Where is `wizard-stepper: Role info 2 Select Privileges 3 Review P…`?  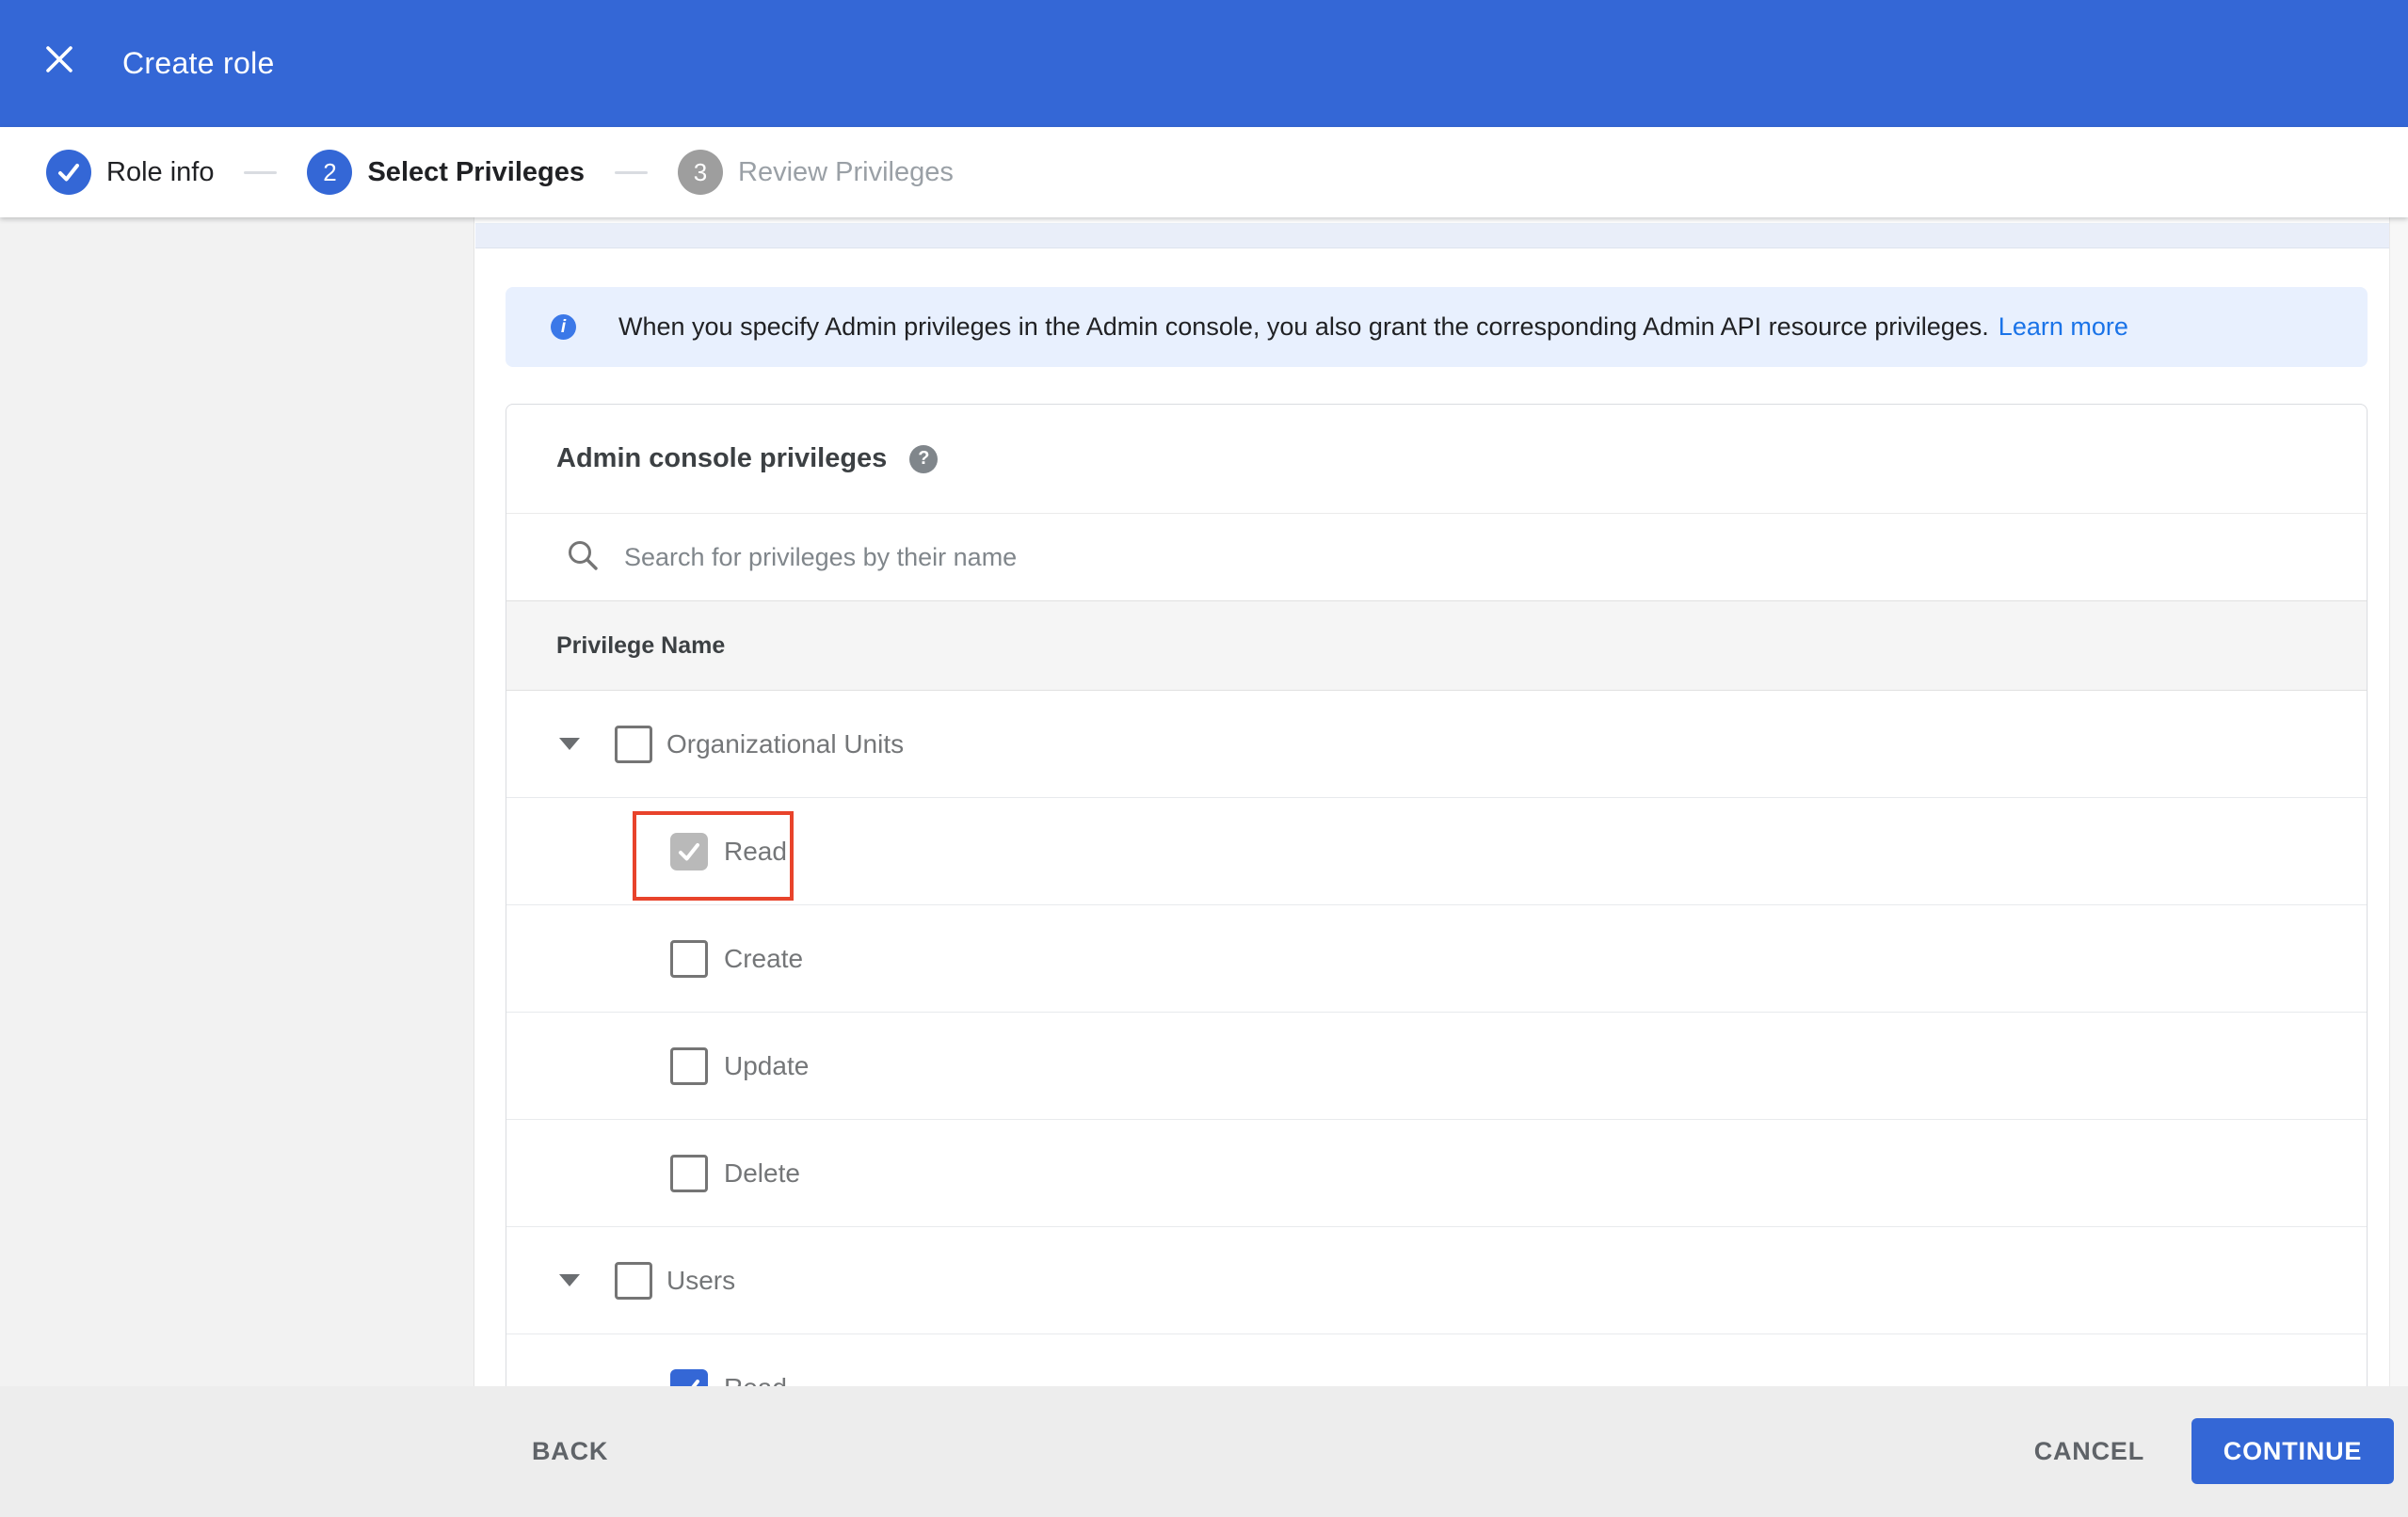 wizard-stepper: Role info 2 Select Privileges 3 Review P… is located at coordinates (1204, 172).